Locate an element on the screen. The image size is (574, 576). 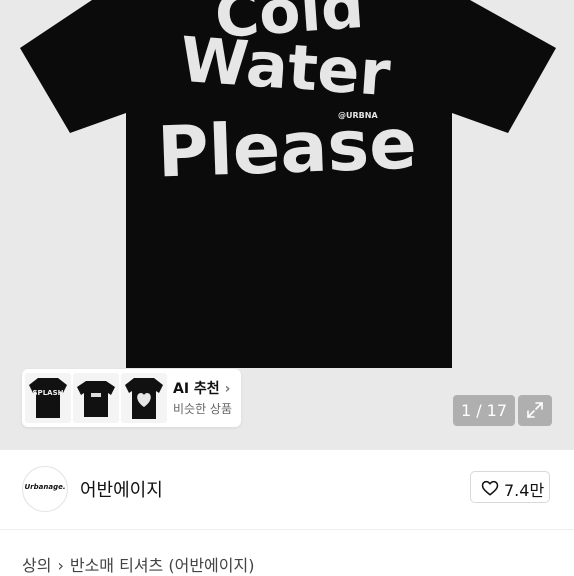
like-button: 7.4만 is located at coordinates (510, 487).